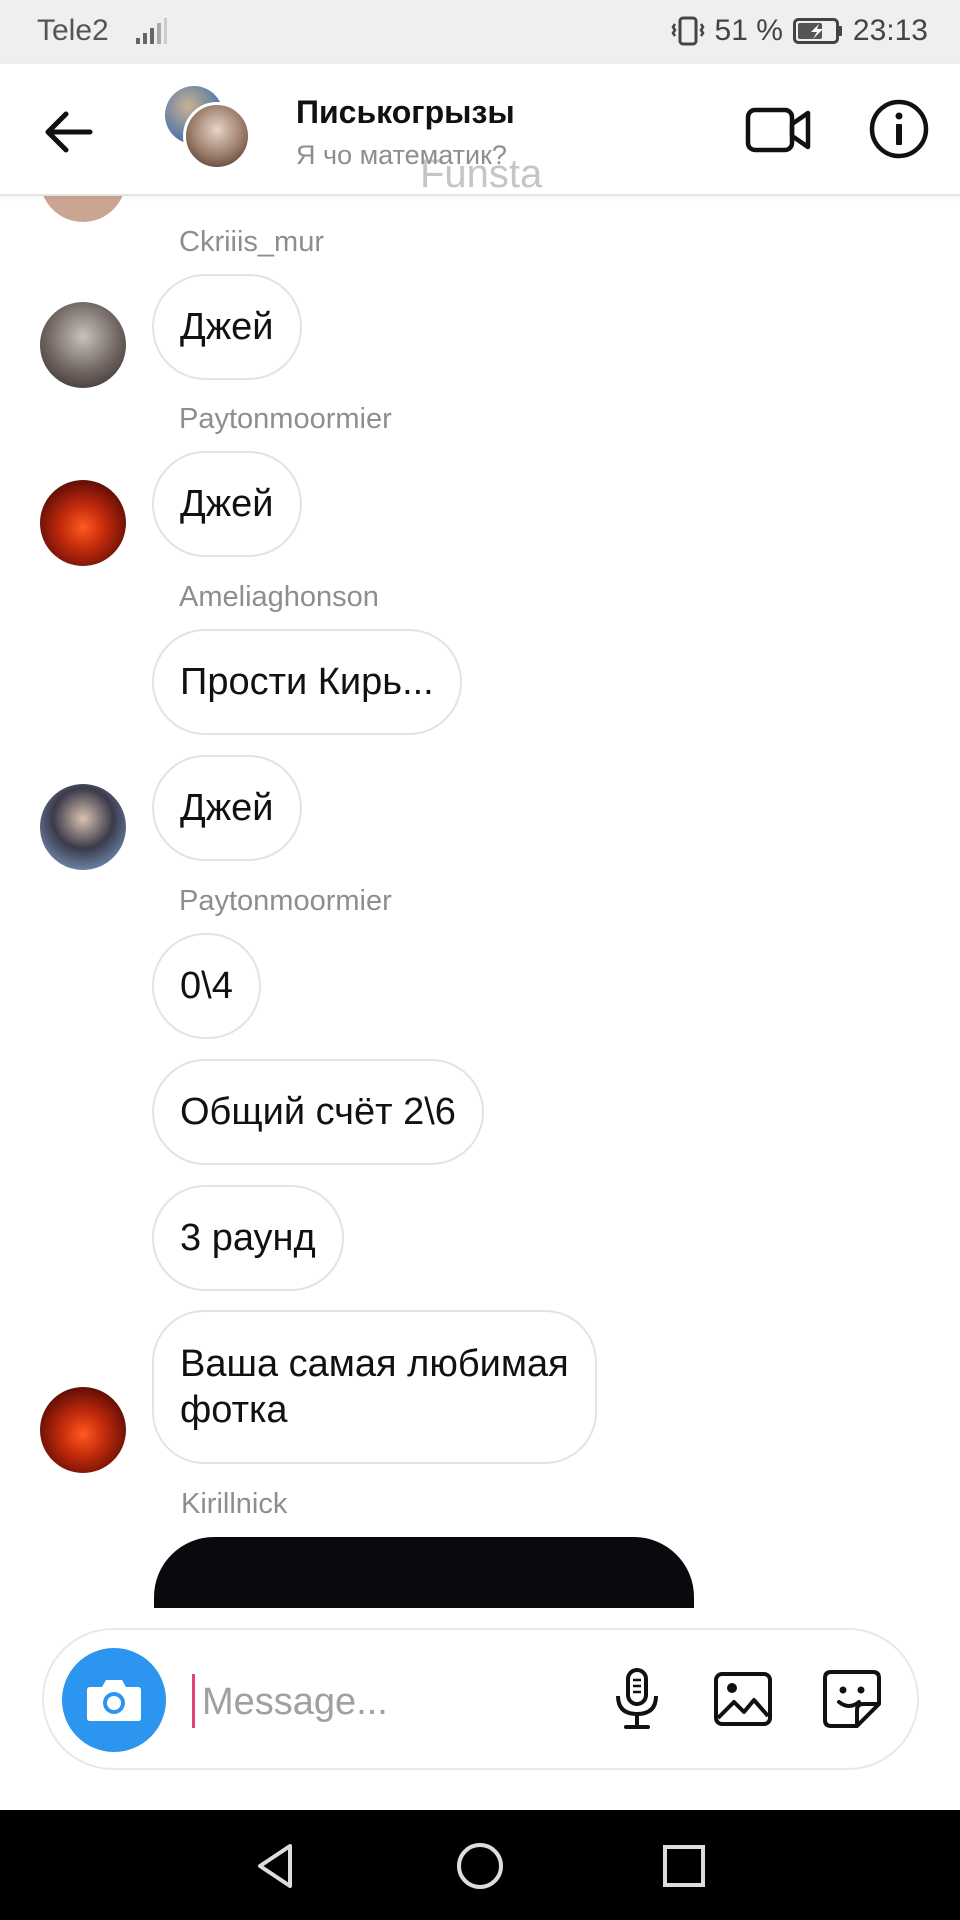 Image resolution: width=960 pixels, height=1920 pixels. I want to click on status-right: 51 % 23:13, so click(794, 31).